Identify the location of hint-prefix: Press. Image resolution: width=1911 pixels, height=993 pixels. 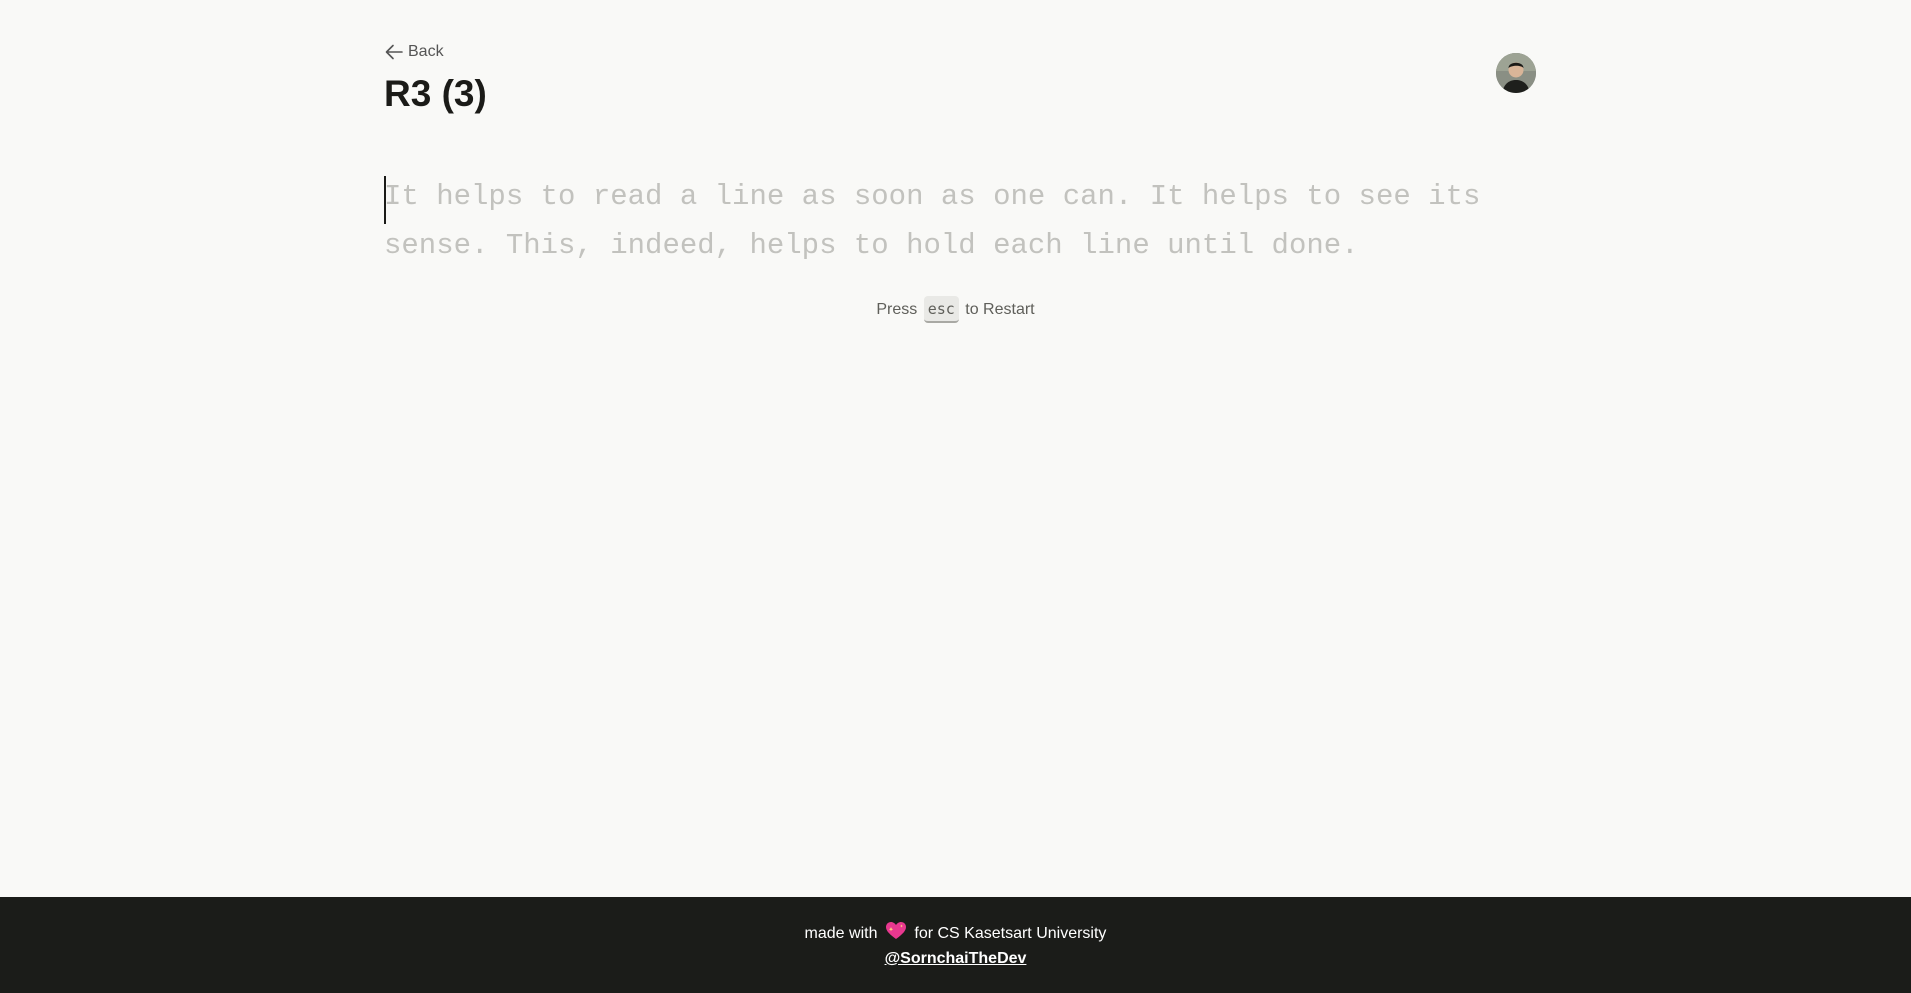
(897, 309).